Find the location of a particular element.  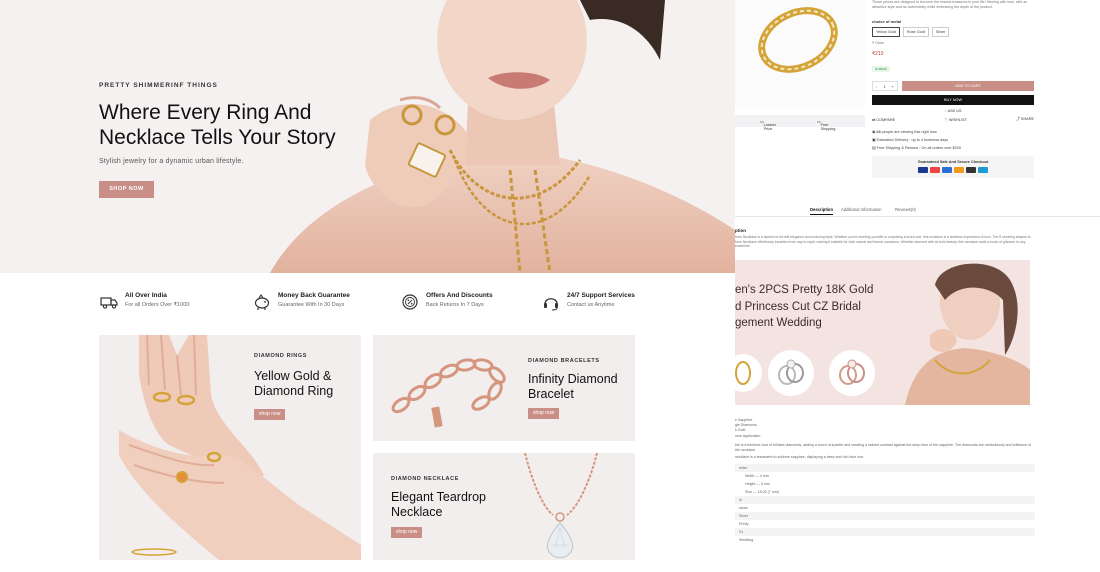

tab-description: Description is located at coordinates (822, 211).